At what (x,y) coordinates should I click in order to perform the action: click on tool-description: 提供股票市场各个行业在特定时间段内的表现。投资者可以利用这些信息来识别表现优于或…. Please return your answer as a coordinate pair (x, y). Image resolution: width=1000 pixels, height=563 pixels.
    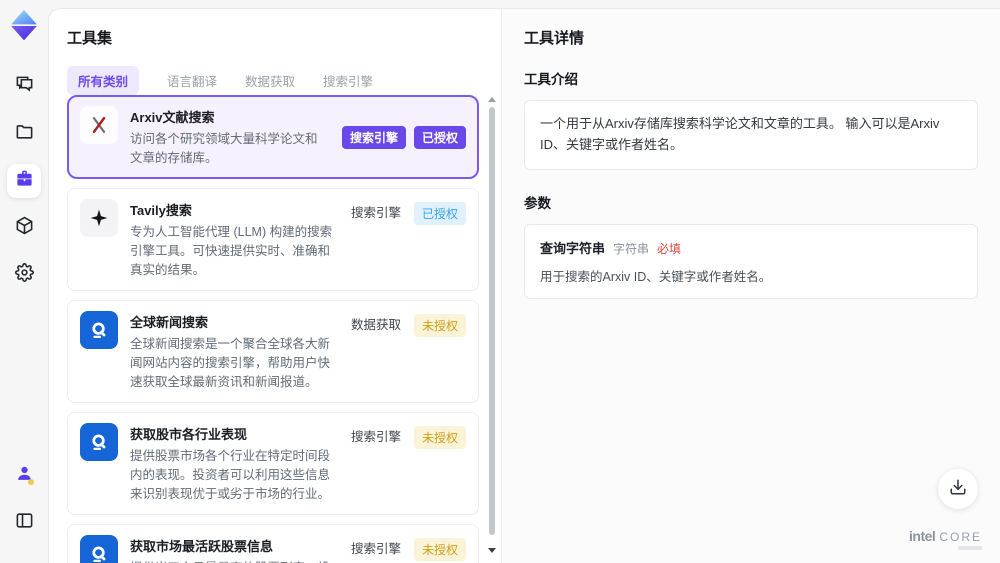
    Looking at the image, I should click on (230, 475).